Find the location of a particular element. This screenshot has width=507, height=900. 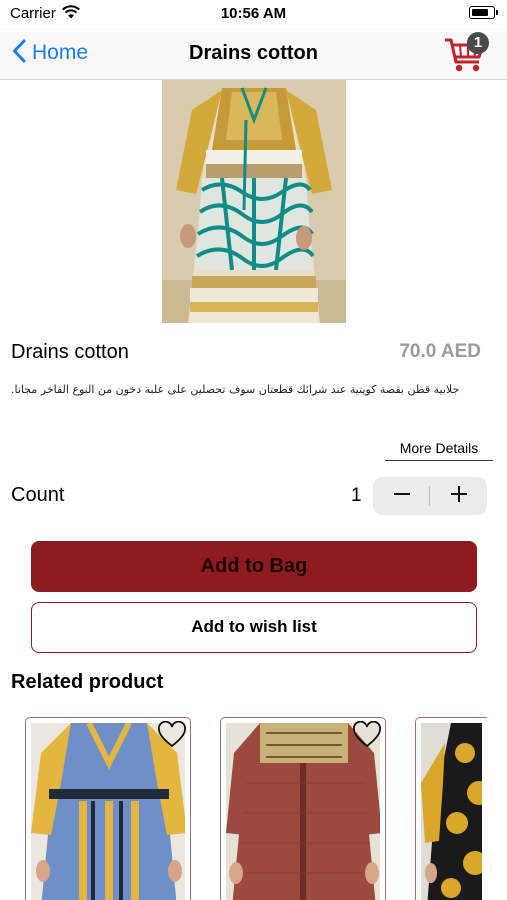

product-price: 70.0 AED is located at coordinates (440, 351).